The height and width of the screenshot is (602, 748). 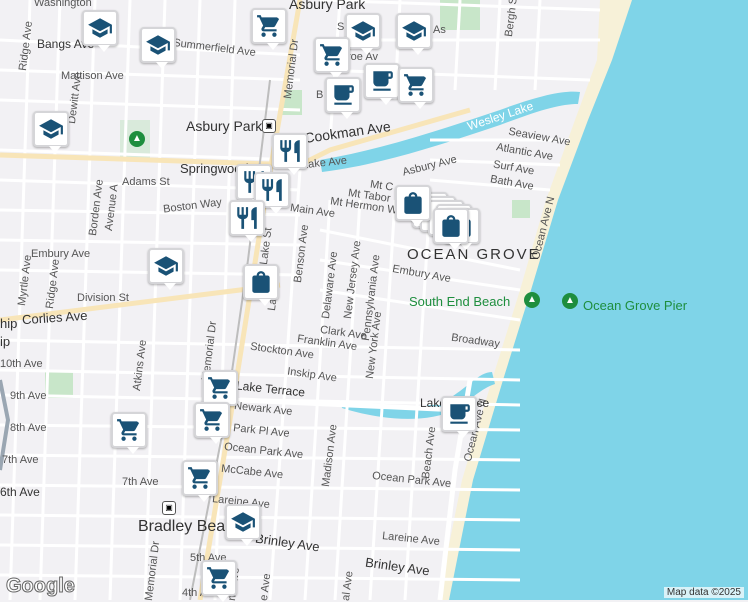 I want to click on label-washington: Washington, so click(x=63, y=4).